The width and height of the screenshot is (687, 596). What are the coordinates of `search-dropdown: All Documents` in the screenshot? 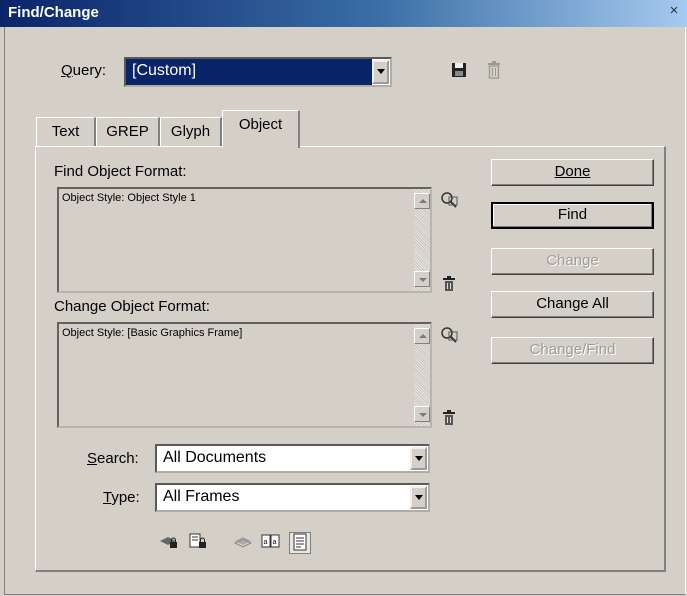 It's located at (292, 458).